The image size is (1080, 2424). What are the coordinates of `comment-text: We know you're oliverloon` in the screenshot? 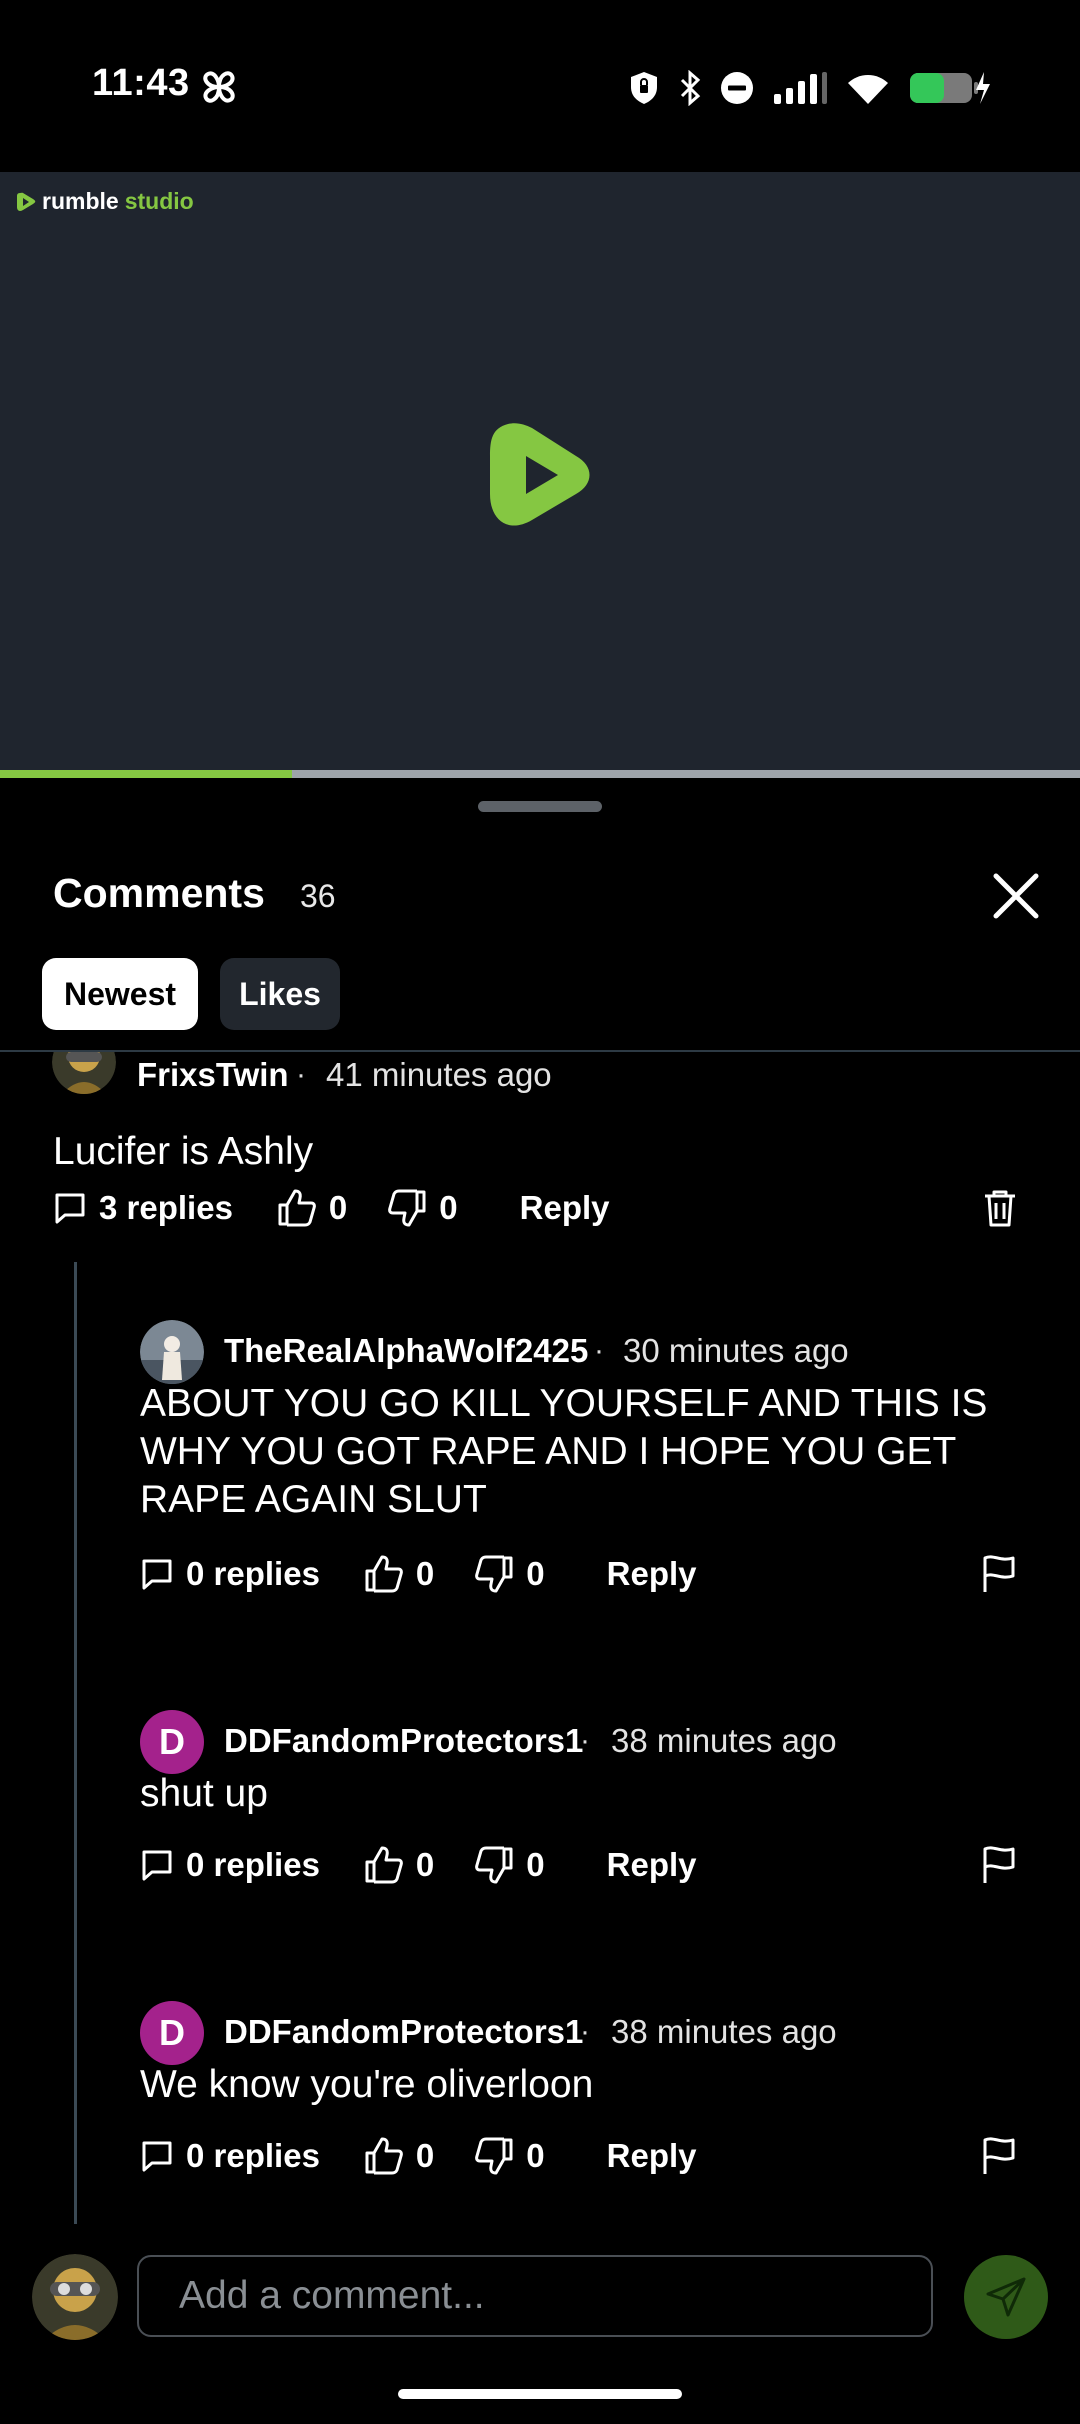 It's located at (367, 2084).